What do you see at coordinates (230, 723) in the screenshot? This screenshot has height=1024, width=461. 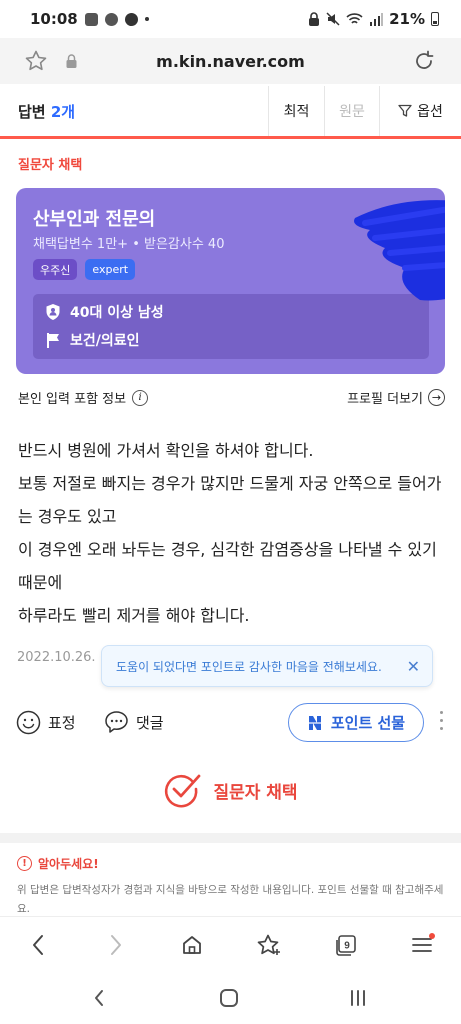 I see `answer-action-row: 표정 댓글 포인트 선물` at bounding box center [230, 723].